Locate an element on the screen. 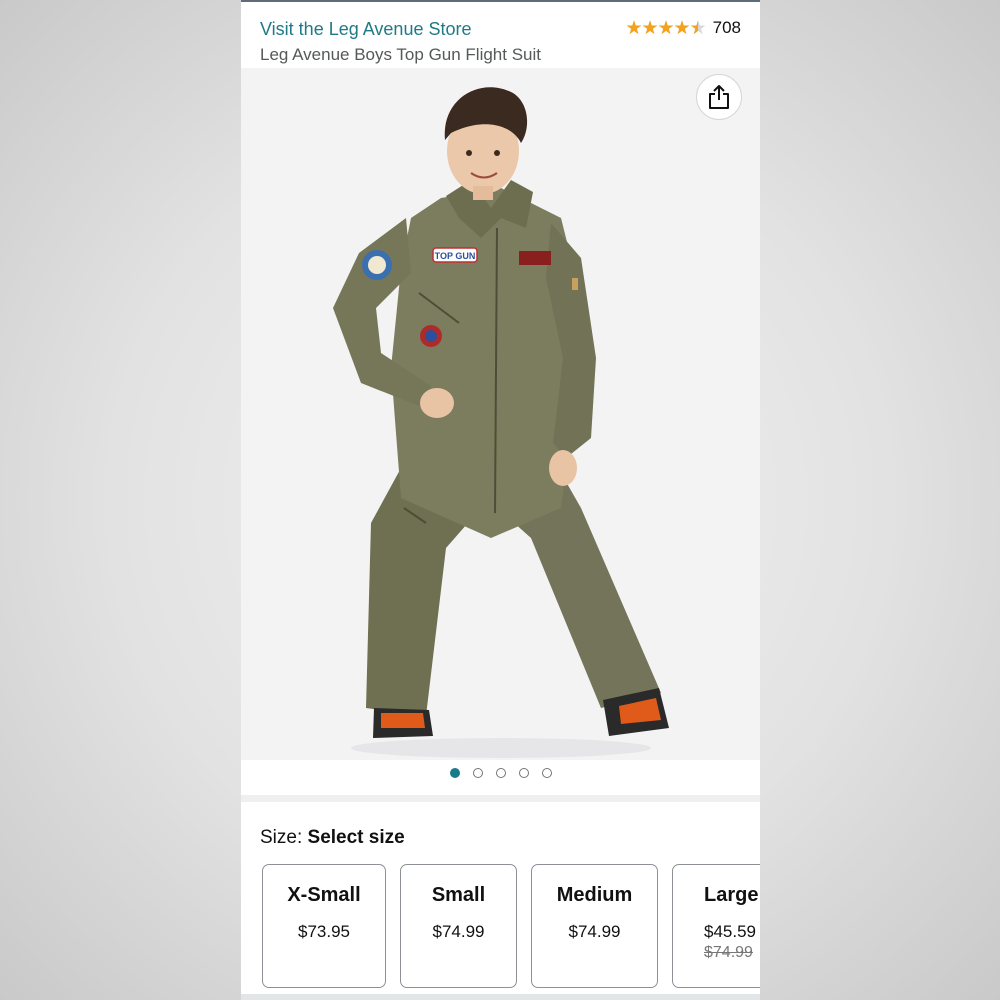 The image size is (1000, 1000). floor-shadow is located at coordinates (501, 748).